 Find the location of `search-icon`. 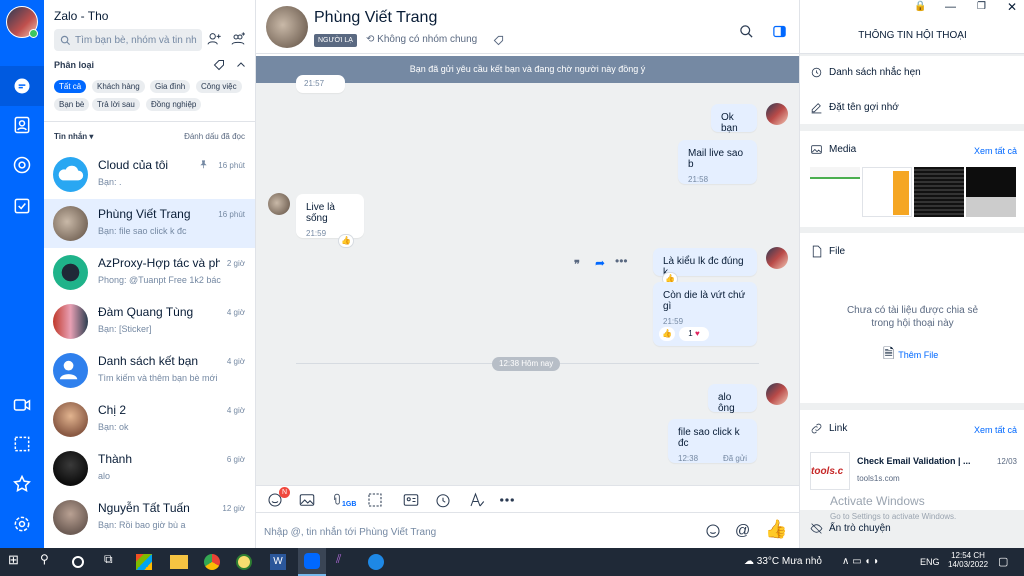

search-icon is located at coordinates (746, 31).